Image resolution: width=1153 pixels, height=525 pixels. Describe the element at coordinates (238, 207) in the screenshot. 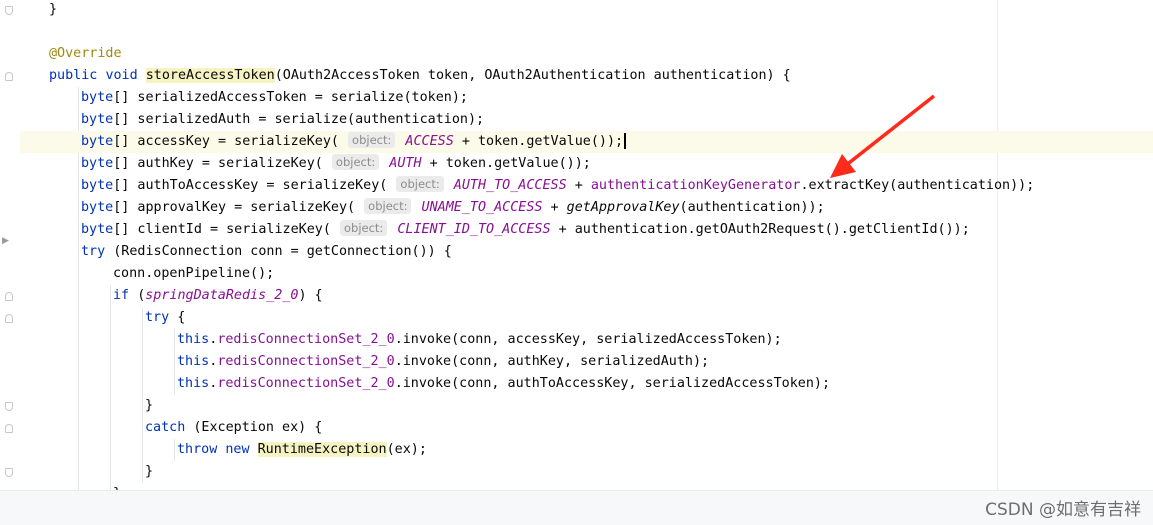

I see `code-token: [] approvalKey = serializeKey(` at that location.